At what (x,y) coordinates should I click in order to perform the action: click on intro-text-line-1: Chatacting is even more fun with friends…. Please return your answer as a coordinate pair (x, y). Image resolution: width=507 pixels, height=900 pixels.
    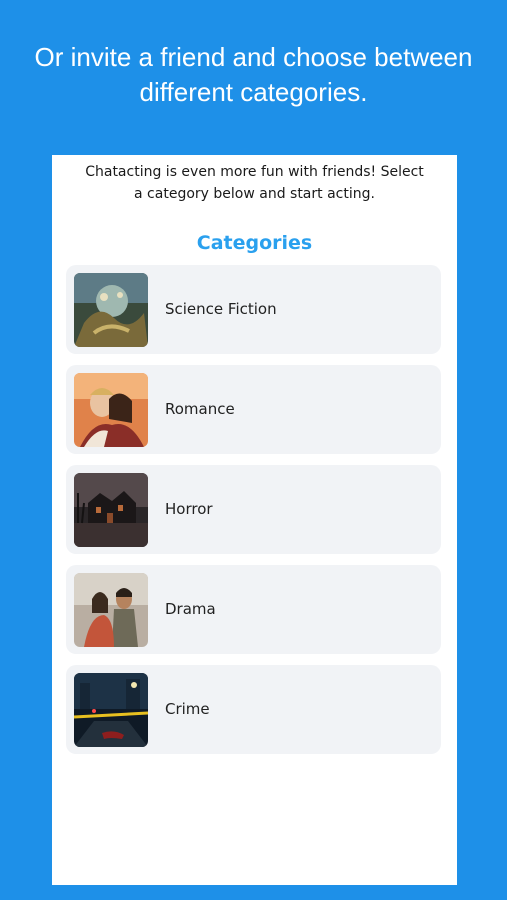
    Looking at the image, I should click on (254, 172).